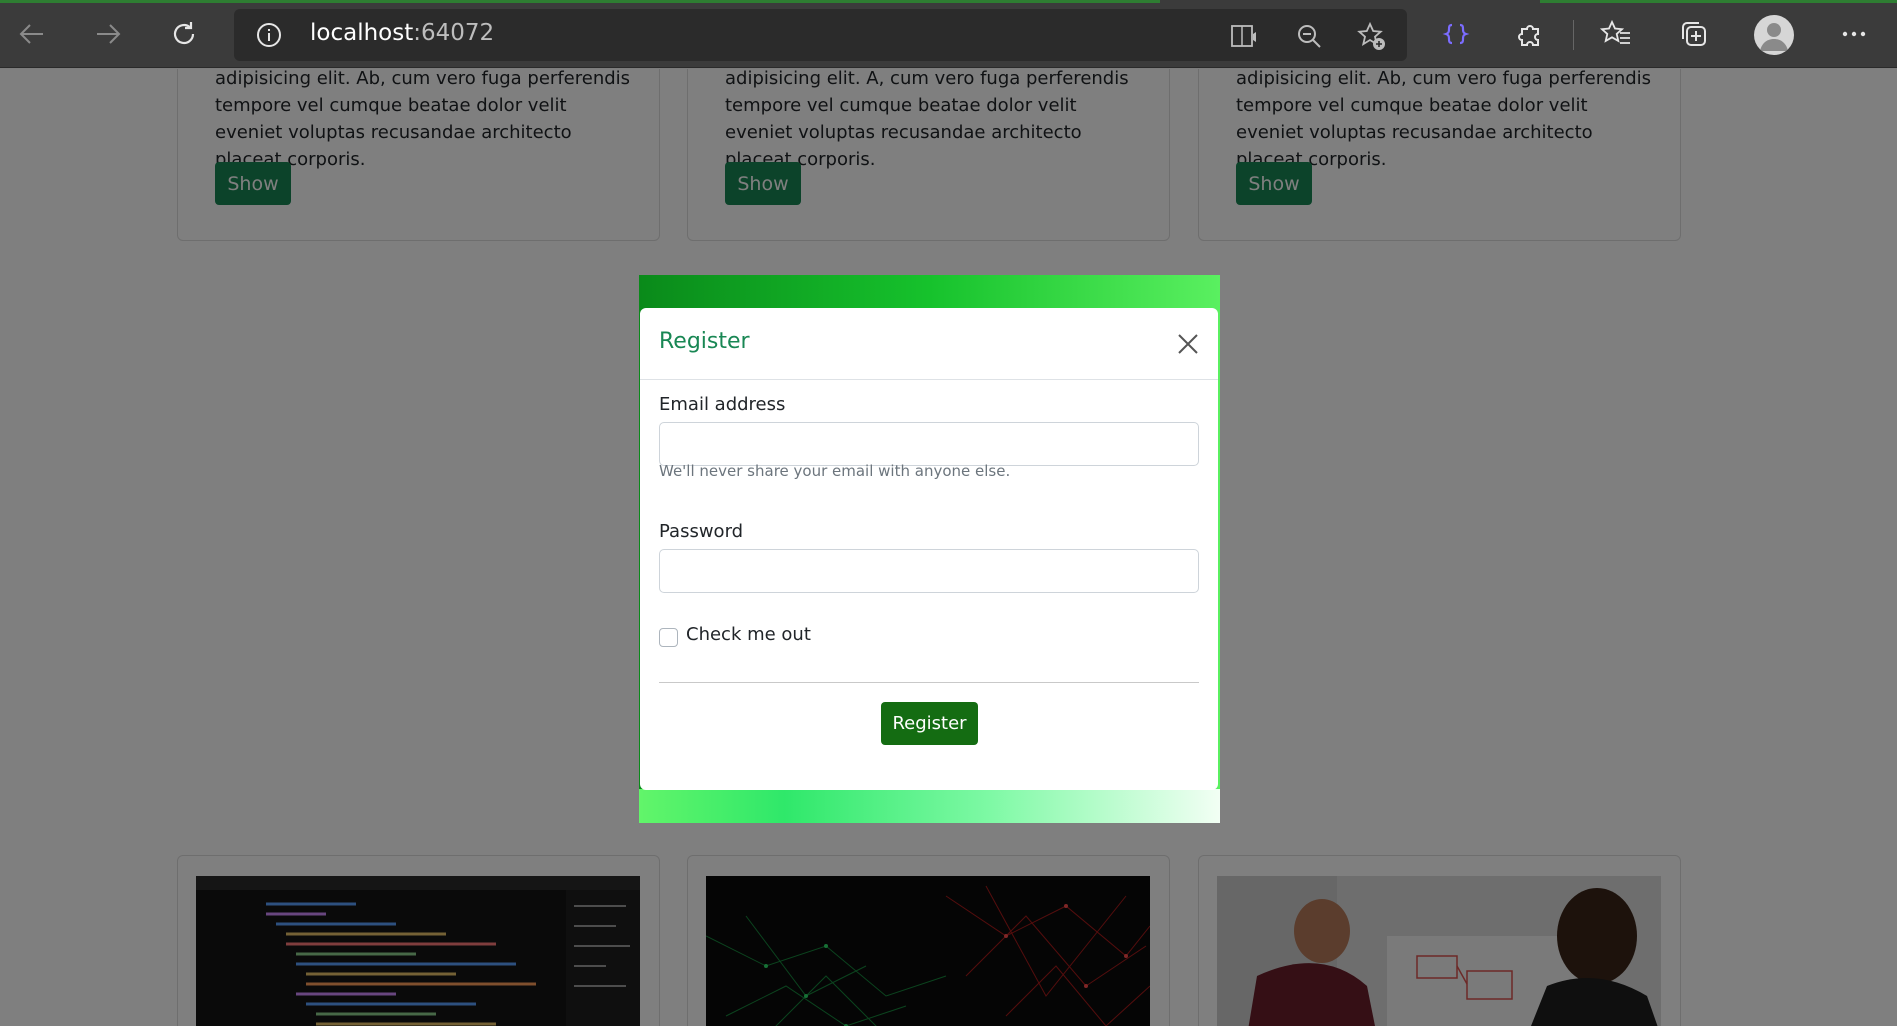  What do you see at coordinates (1616, 34) in the screenshot?
I see `favorites-icon` at bounding box center [1616, 34].